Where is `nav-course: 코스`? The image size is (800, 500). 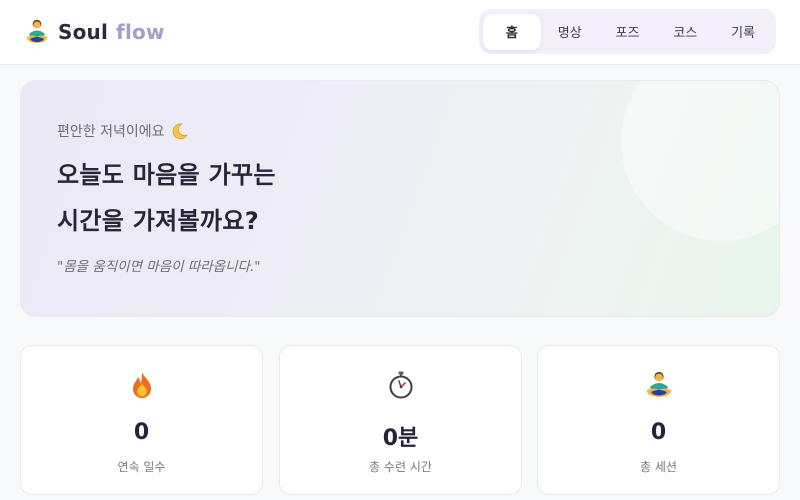 nav-course: 코스 is located at coordinates (685, 32).